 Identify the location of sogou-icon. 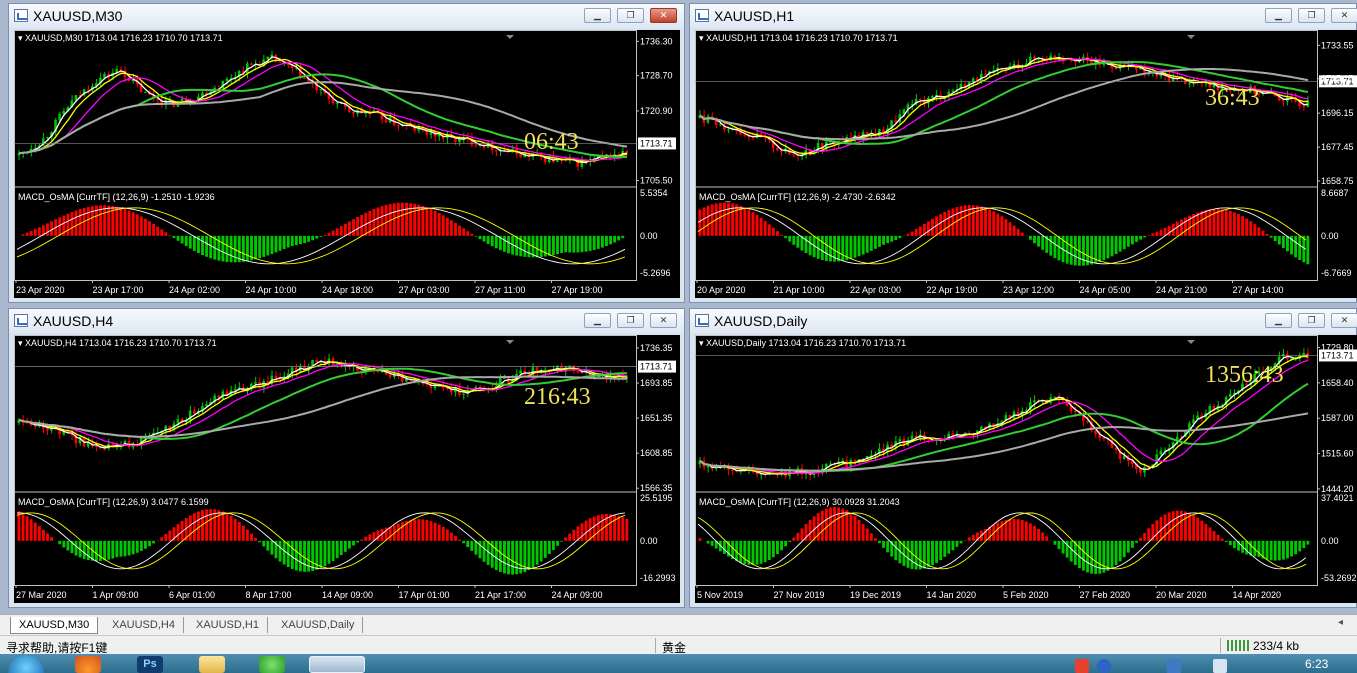
(1082, 666).